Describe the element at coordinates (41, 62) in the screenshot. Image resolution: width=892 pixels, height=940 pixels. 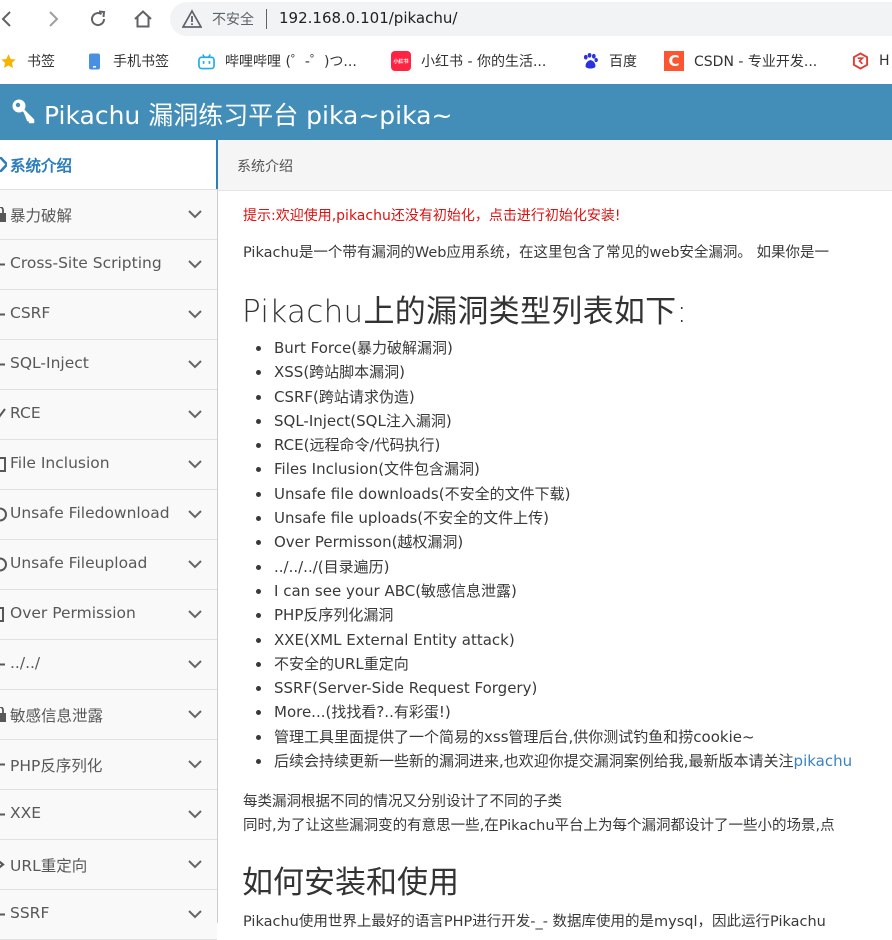
I see `bookmark-label: 书签` at that location.